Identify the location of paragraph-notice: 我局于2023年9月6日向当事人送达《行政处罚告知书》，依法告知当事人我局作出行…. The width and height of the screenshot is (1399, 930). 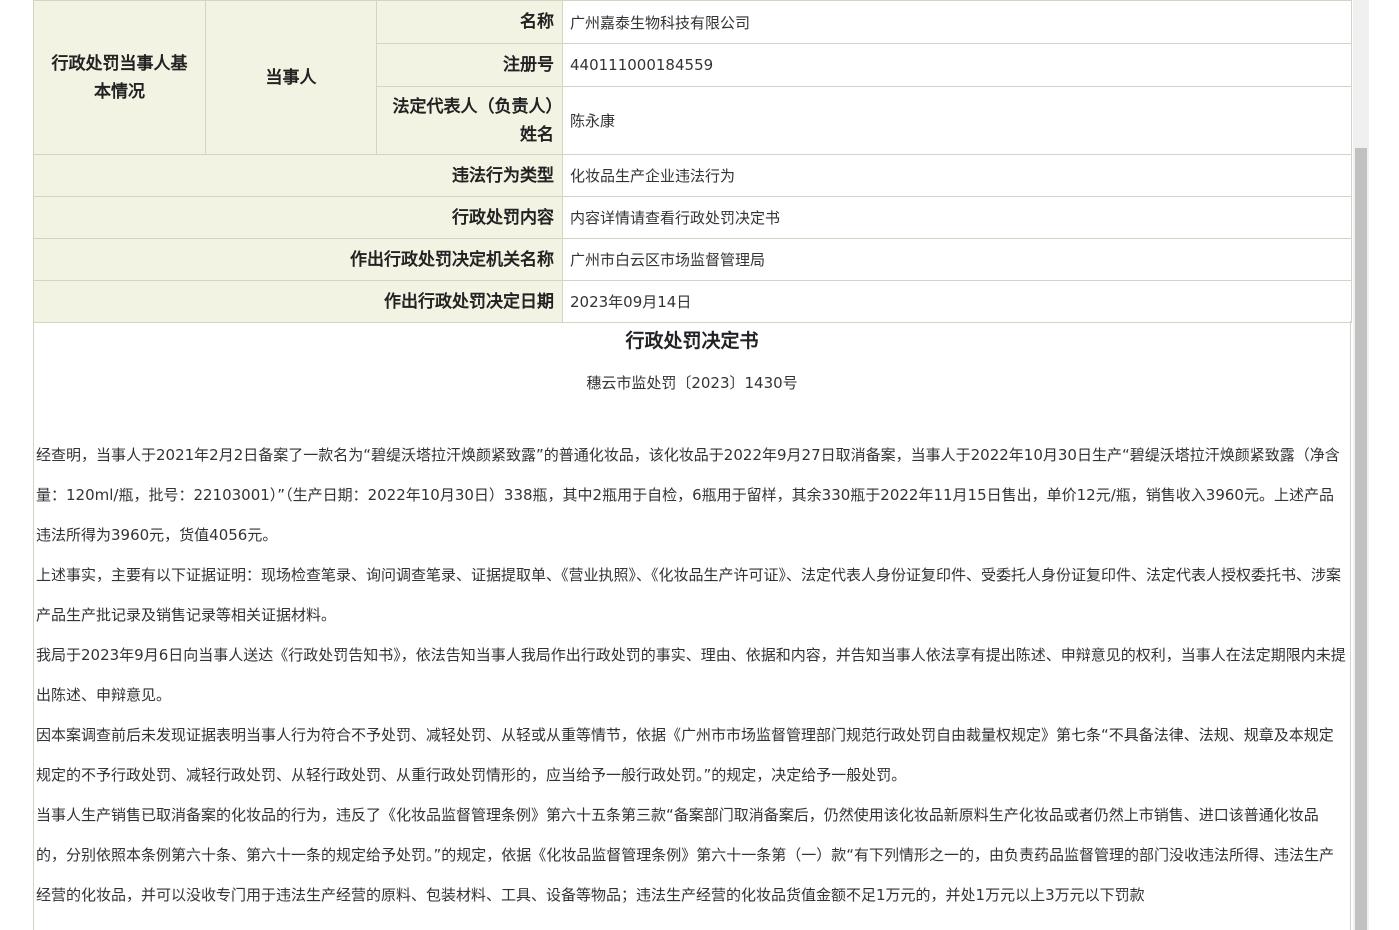
(691, 675).